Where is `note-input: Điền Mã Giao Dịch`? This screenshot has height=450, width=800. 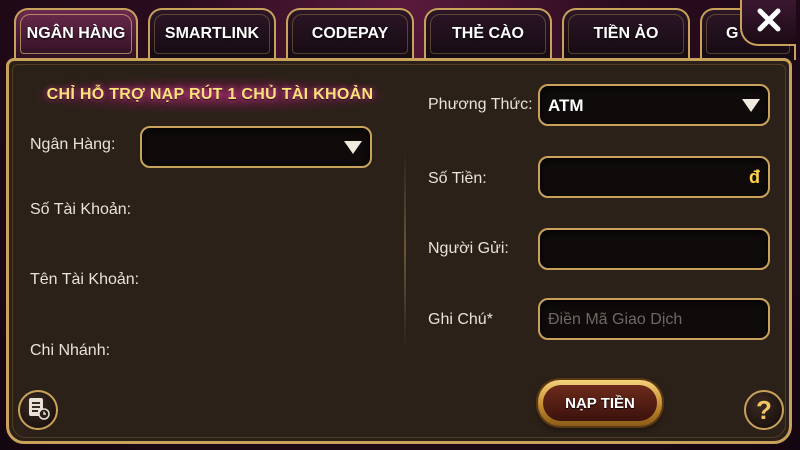
note-input: Điền Mã Giao Dịch is located at coordinates (654, 319).